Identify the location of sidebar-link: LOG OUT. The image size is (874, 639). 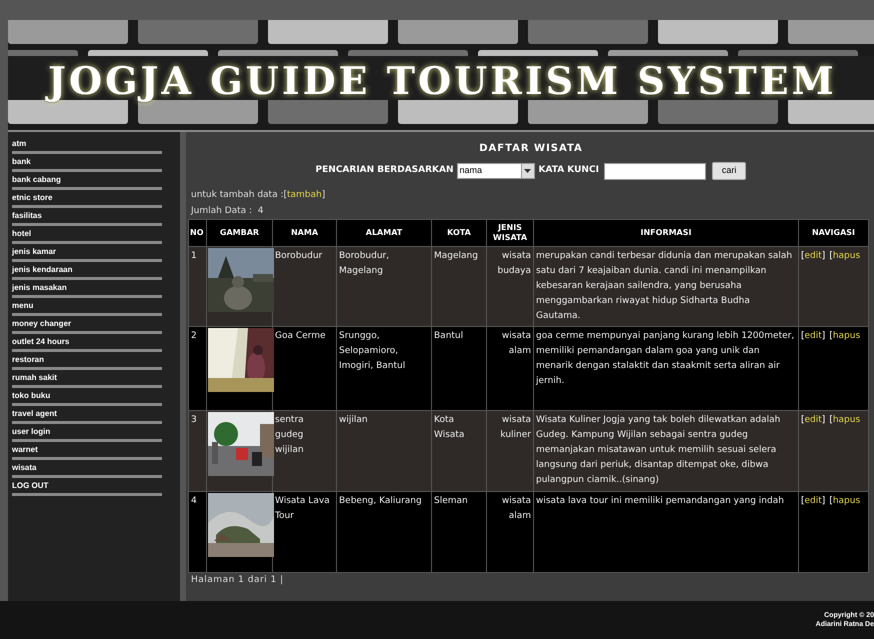
(87, 485).